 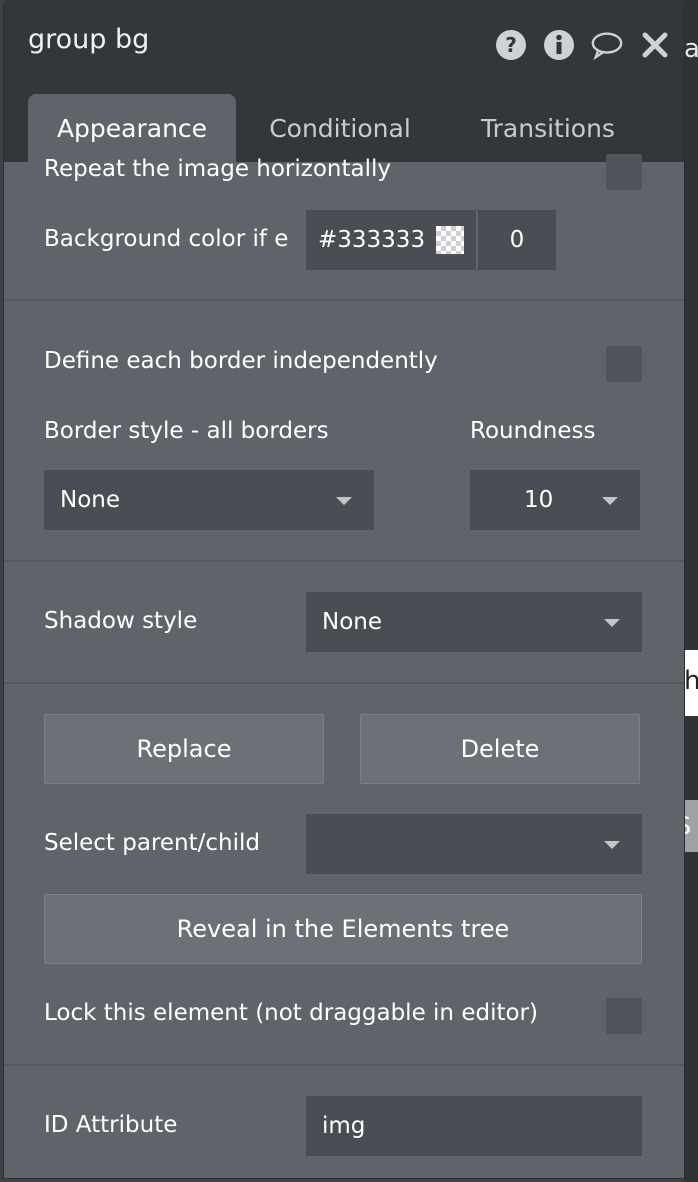 I want to click on bg-color-value: #333333, so click(x=372, y=240).